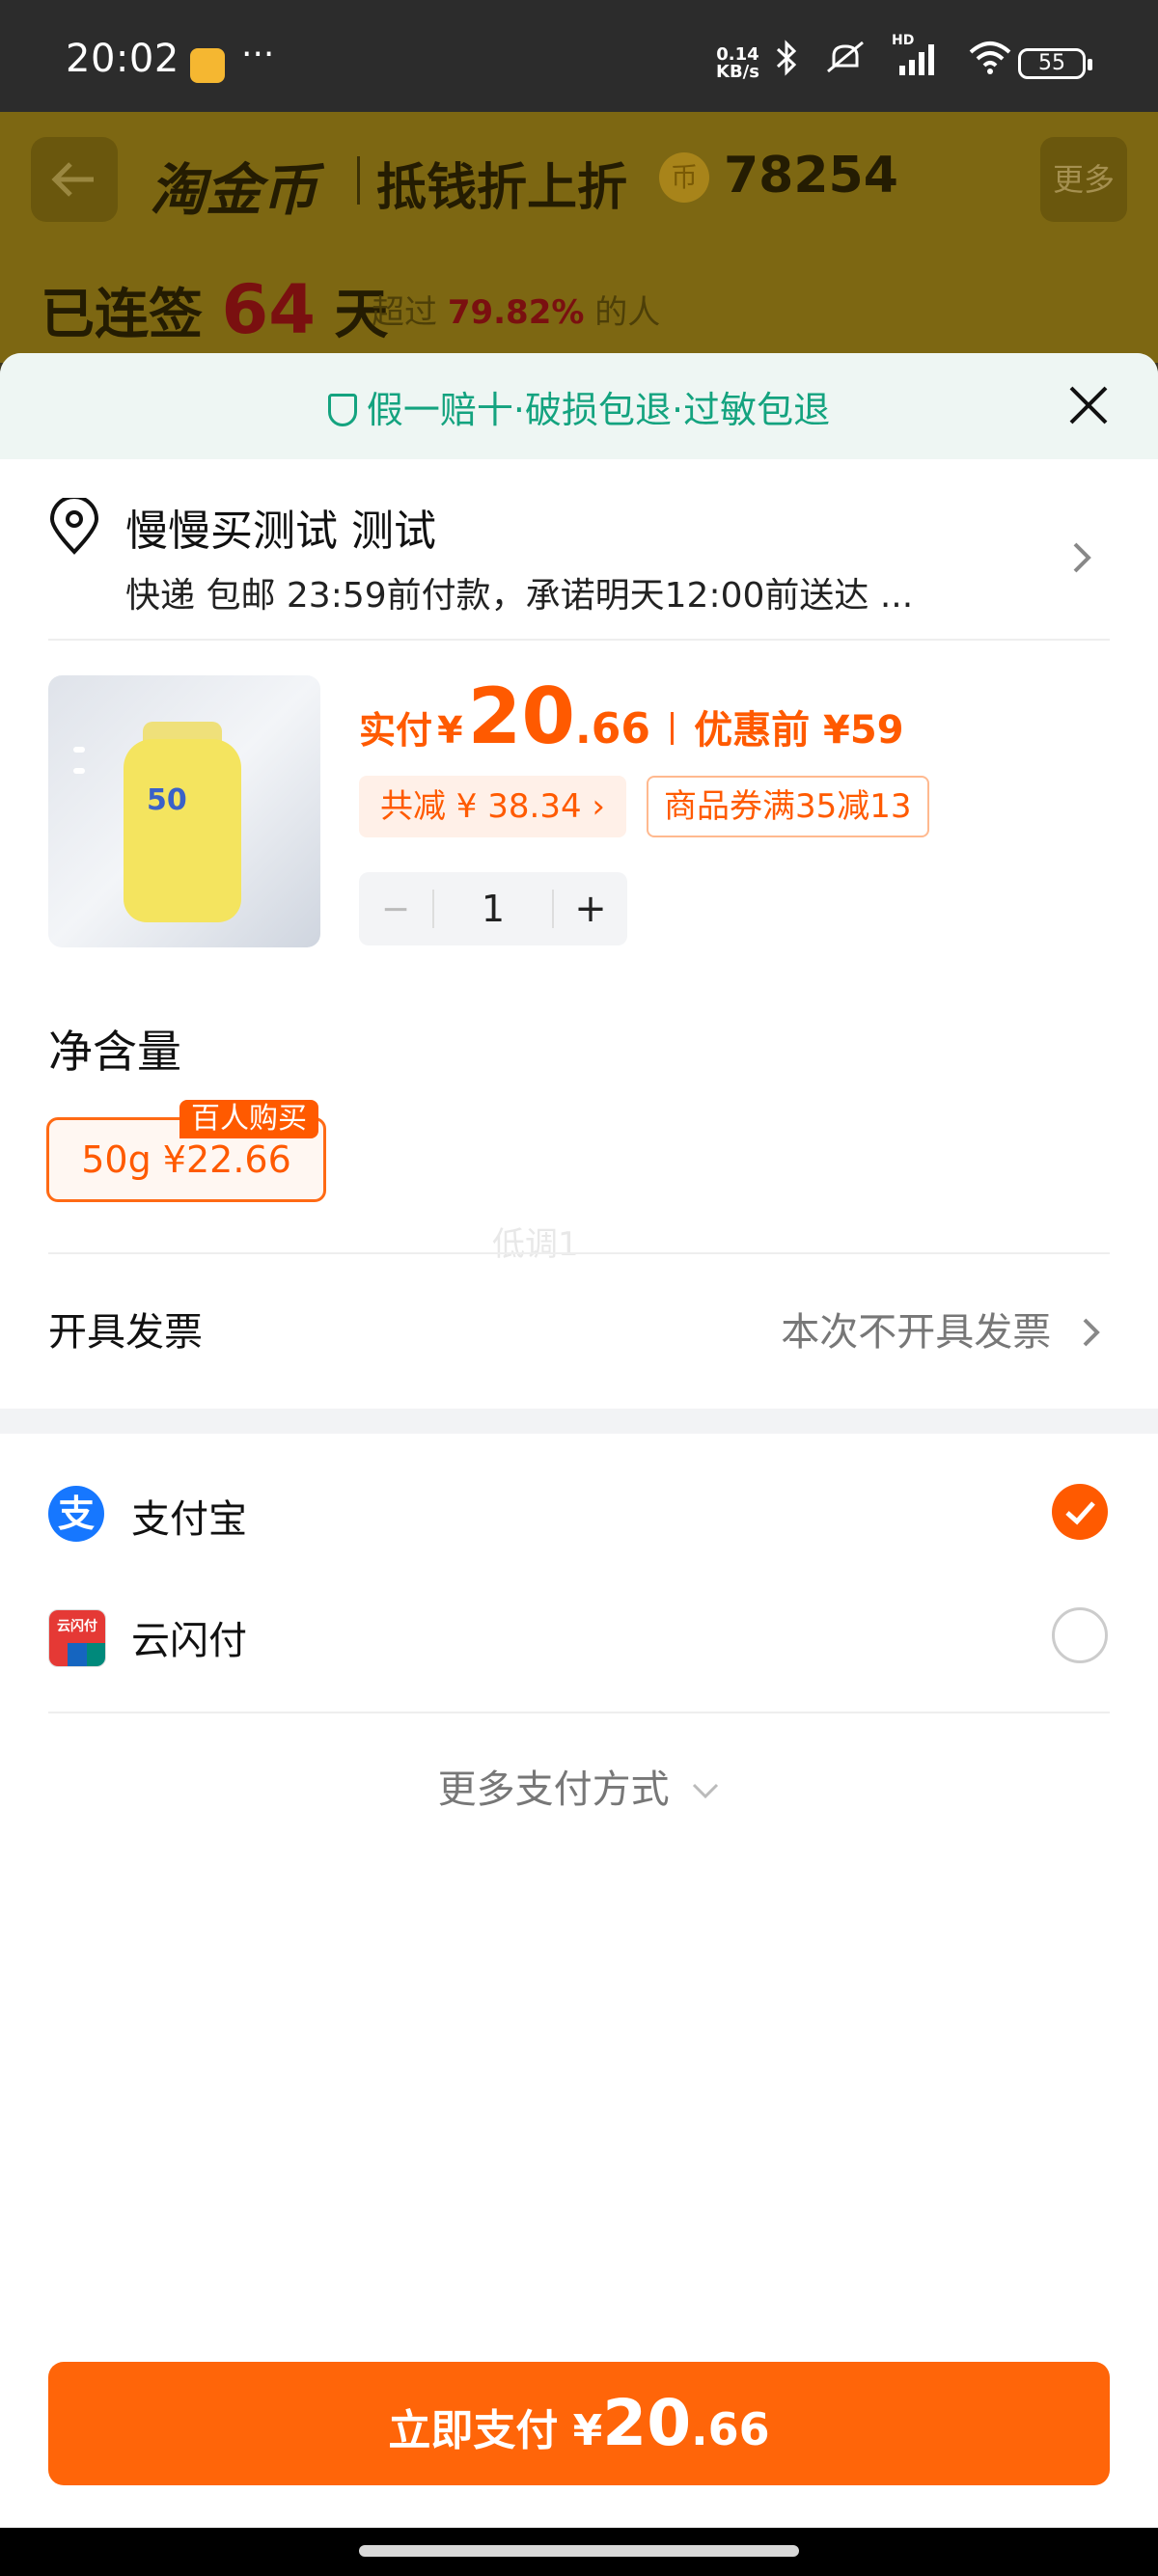 This screenshot has width=1158, height=2576. I want to click on pay-amount-int: 20, so click(647, 2423).